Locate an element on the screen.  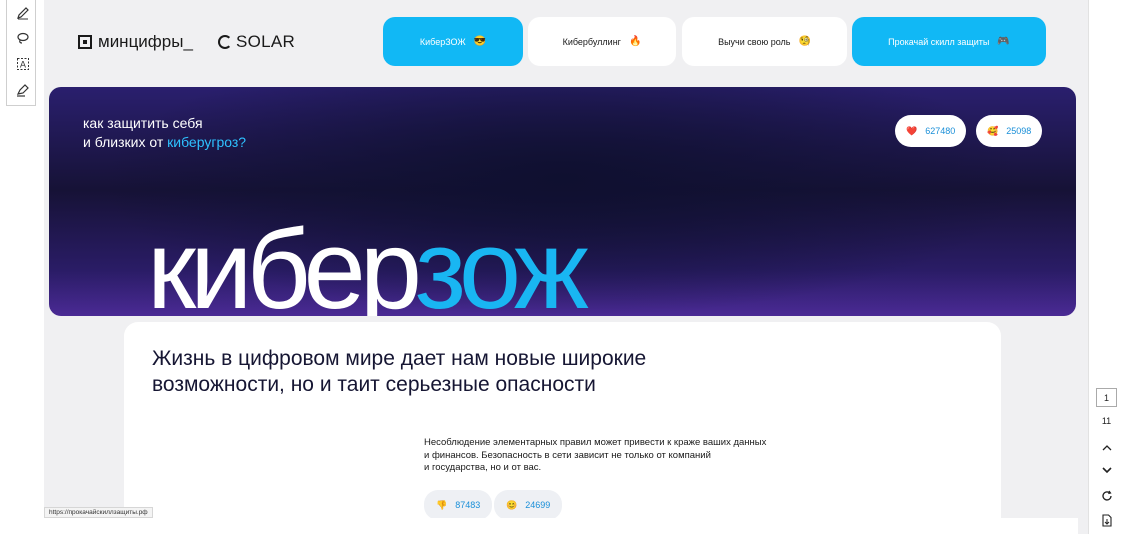
nav-label: КиберЗОЖ is located at coordinates (442, 41).